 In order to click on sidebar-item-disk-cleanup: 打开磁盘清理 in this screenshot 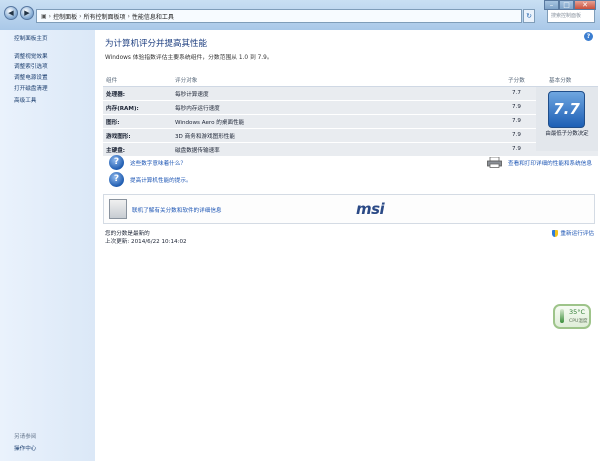, I will do `click(31, 88)`.